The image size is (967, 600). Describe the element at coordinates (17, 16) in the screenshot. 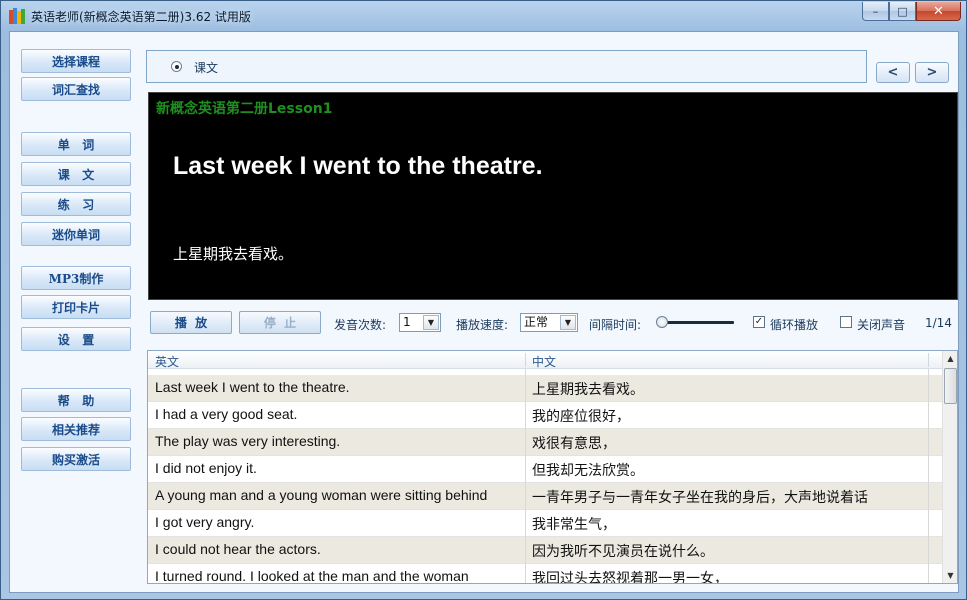

I see `books-icon` at that location.